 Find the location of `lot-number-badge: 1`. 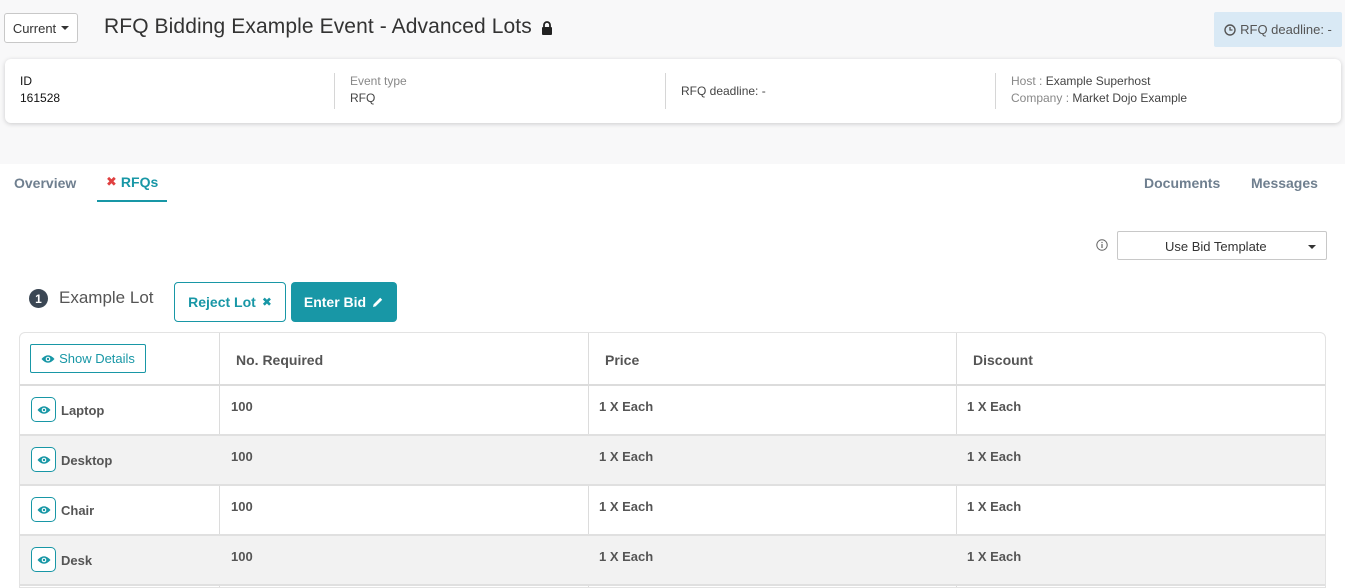

lot-number-badge: 1 is located at coordinates (38, 298).